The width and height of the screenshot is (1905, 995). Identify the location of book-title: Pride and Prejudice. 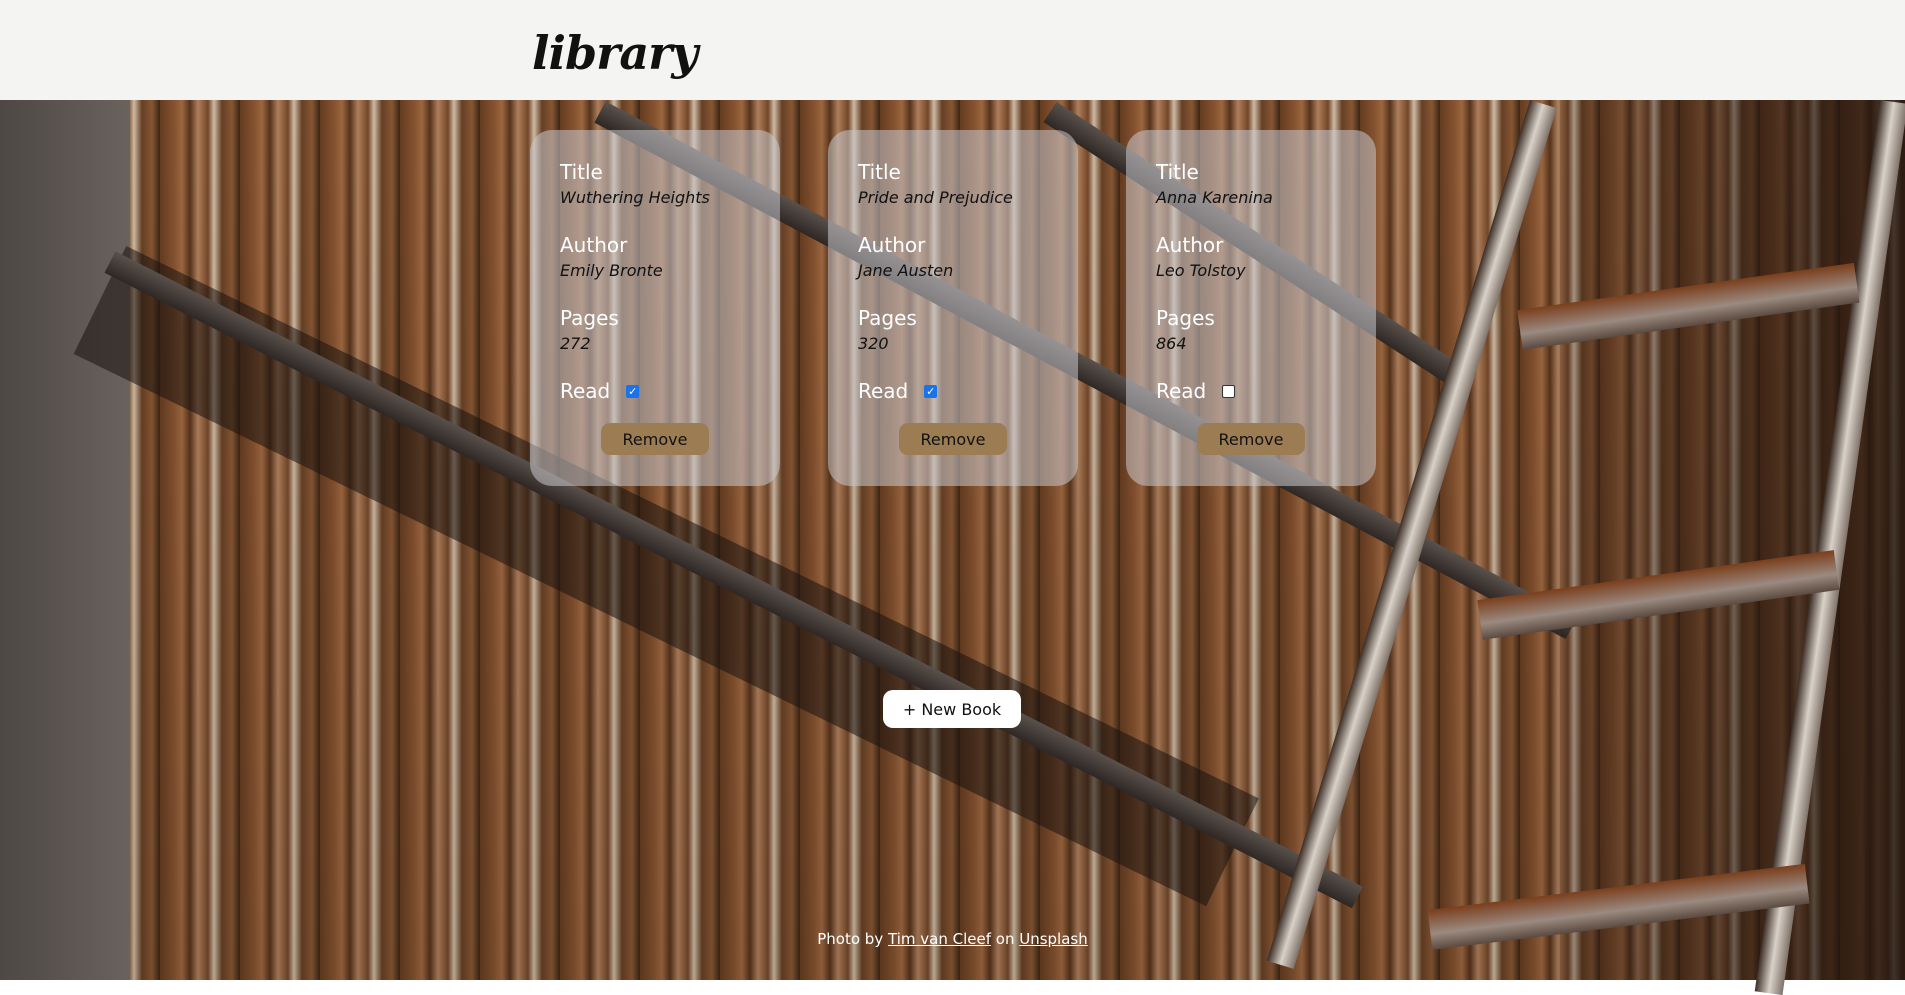
(935, 197).